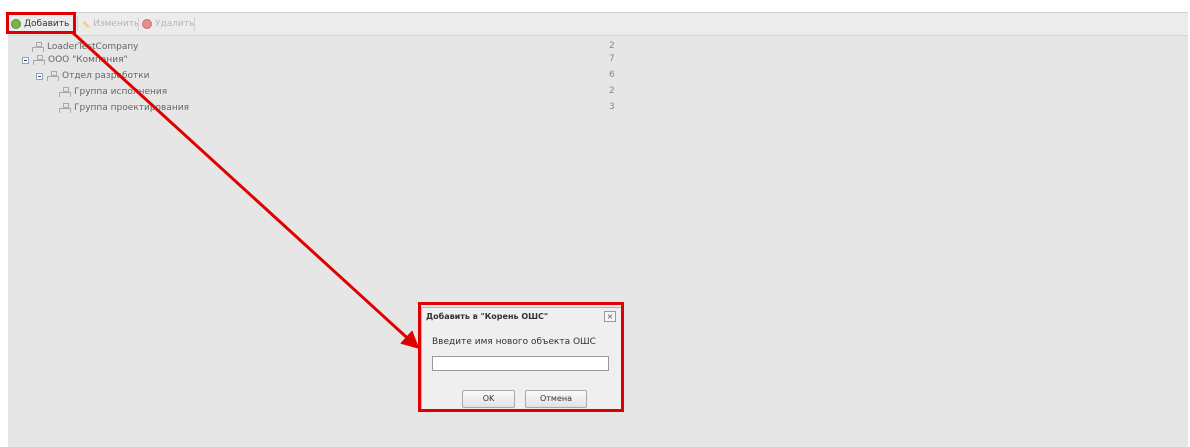 The image size is (1190, 447). I want to click on object-name-input, so click(520, 363).